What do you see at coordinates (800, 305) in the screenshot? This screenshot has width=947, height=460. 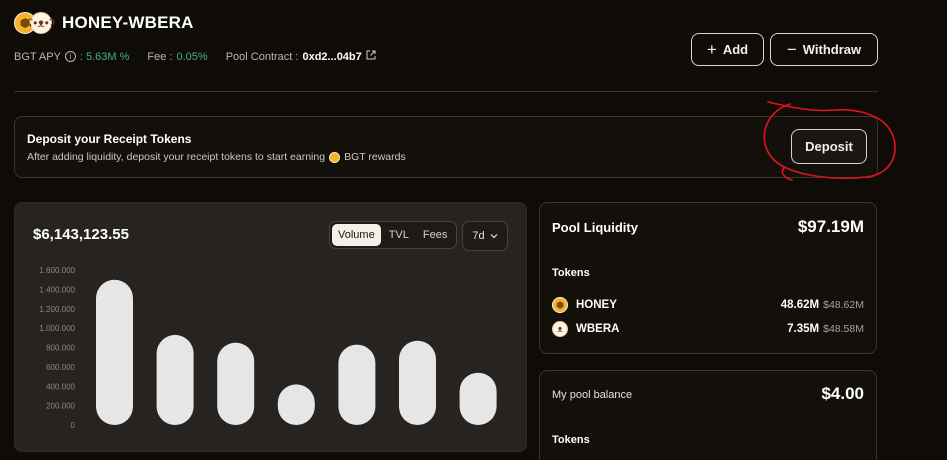 I see `token-amount: 48.62M` at bounding box center [800, 305].